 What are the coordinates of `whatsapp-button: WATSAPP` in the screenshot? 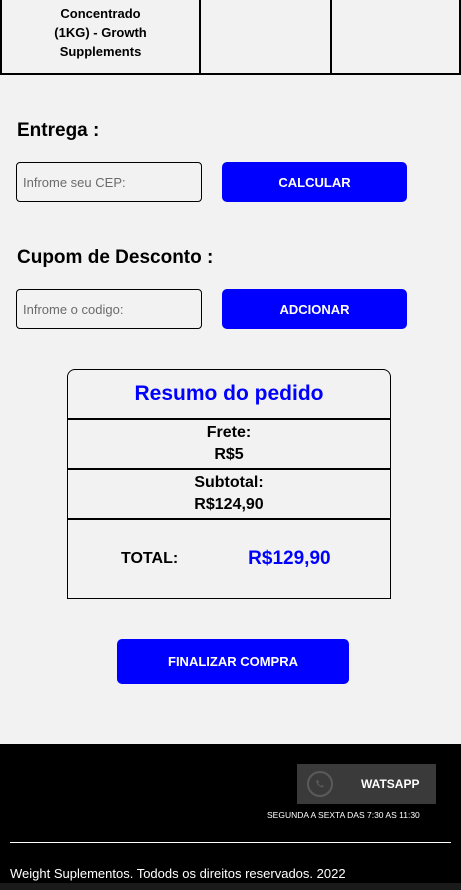 It's located at (366, 784).